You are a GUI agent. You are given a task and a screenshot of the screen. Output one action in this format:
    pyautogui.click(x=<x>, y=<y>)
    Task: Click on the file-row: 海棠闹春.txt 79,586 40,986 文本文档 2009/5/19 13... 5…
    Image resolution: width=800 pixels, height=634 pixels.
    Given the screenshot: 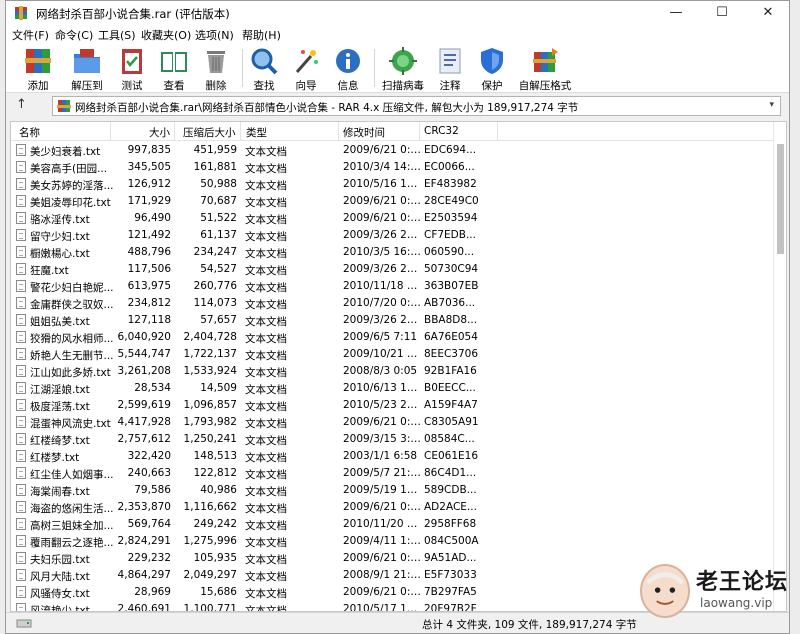 What is the action you would take?
    pyautogui.click(x=398, y=490)
    